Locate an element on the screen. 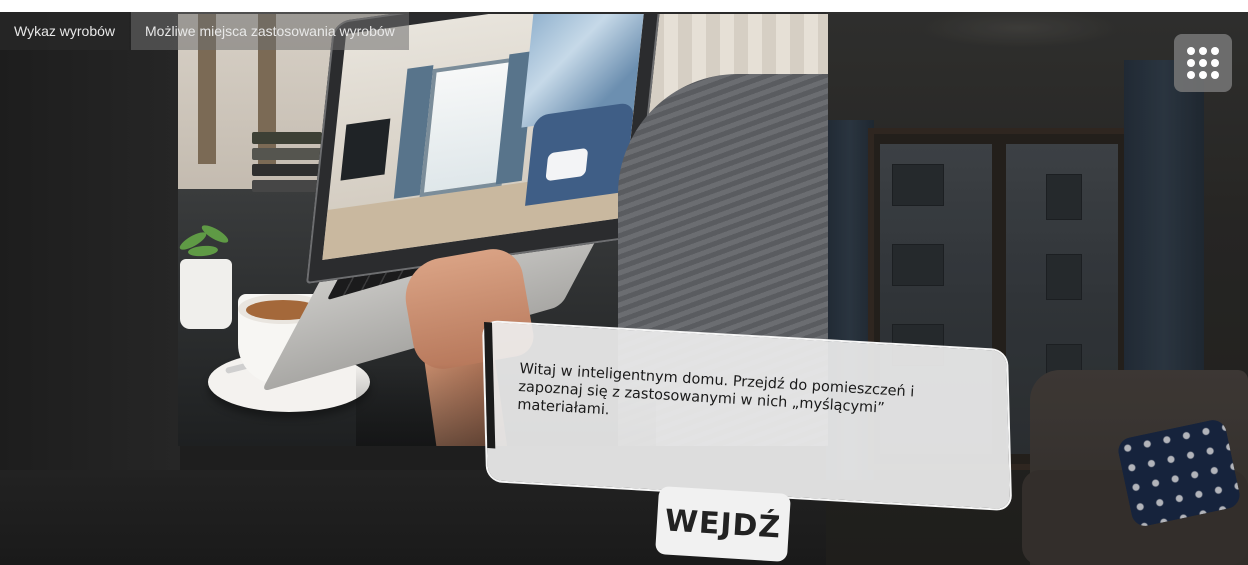  screen-tv is located at coordinates (365, 149).